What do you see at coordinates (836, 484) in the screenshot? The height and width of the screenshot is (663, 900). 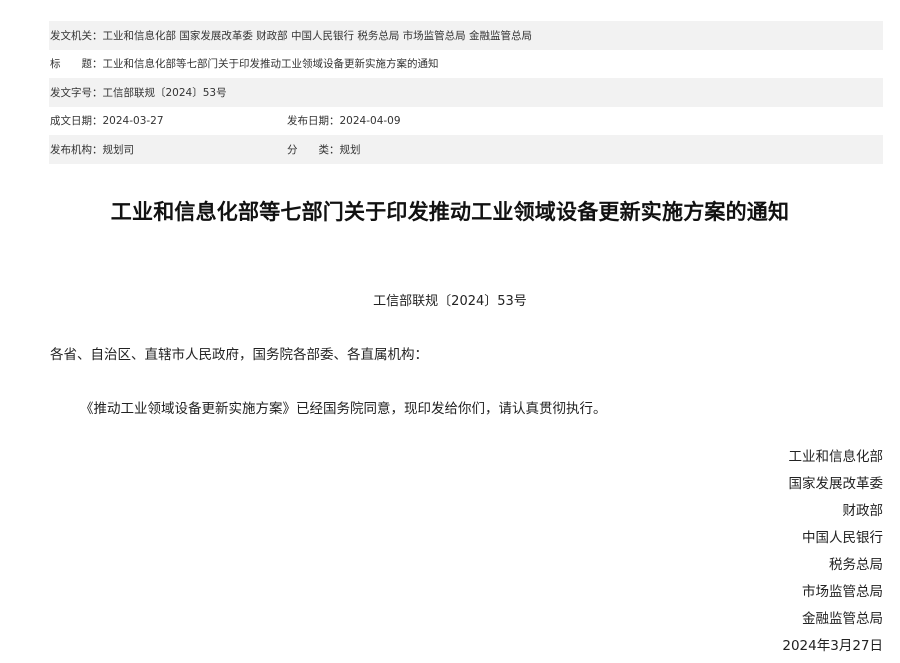 I see `signatory-ndrc: 国家发展改革委` at bounding box center [836, 484].